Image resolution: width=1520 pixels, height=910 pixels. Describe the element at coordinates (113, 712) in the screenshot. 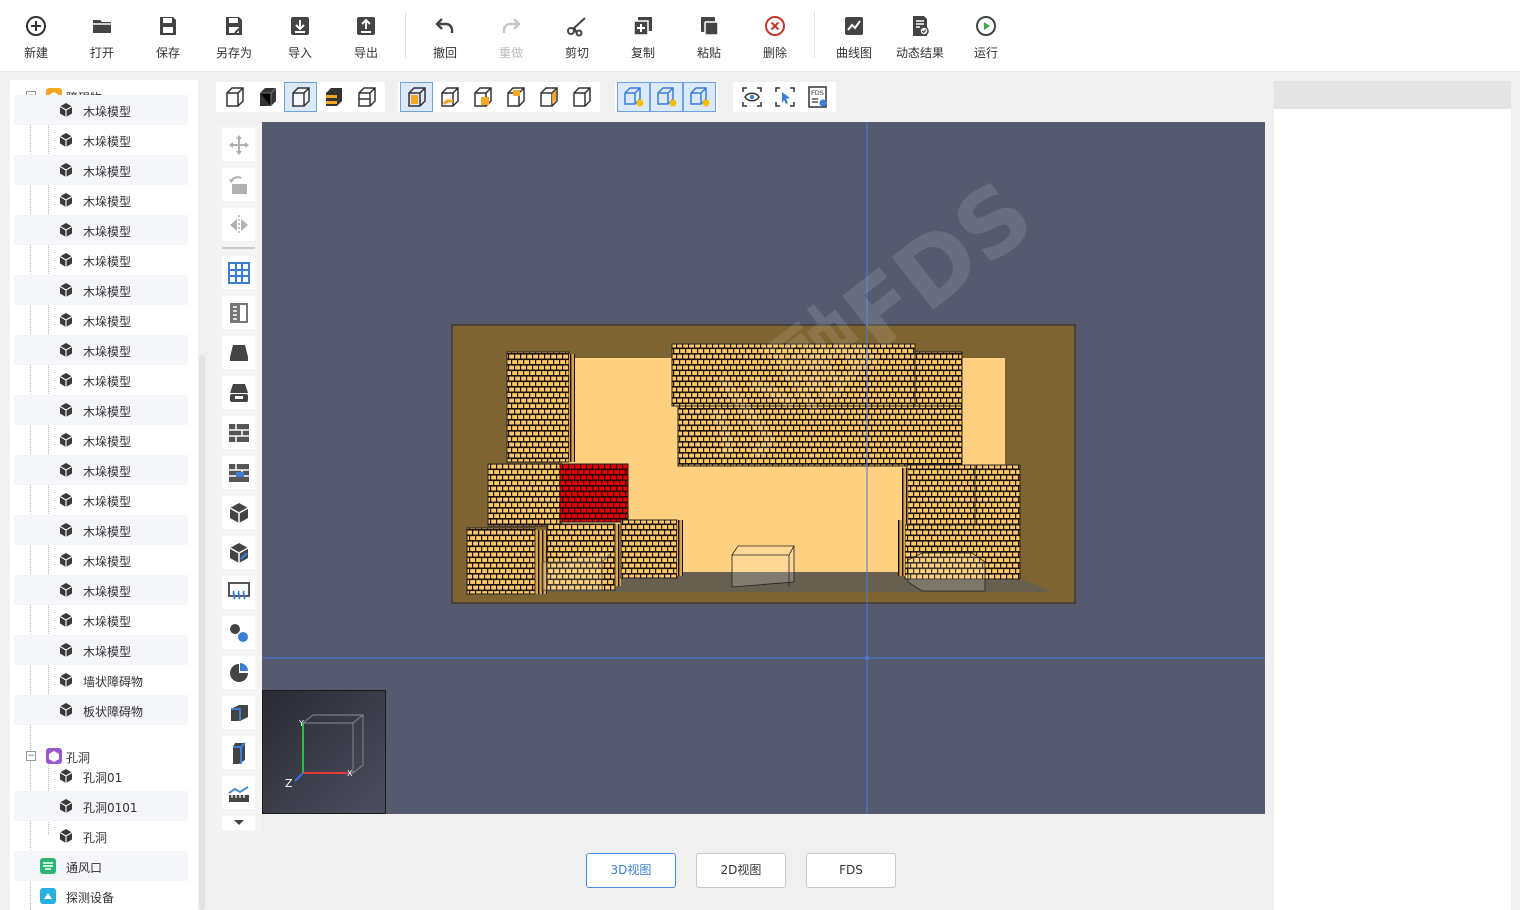

I see `tree-item-label: 板状障碍物` at that location.